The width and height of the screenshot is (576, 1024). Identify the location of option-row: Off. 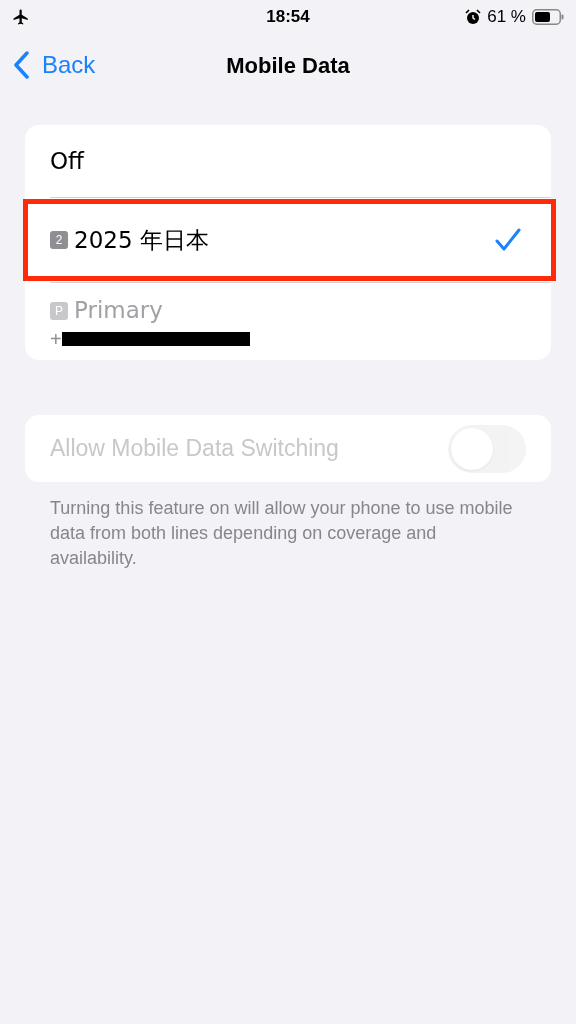
(300, 161).